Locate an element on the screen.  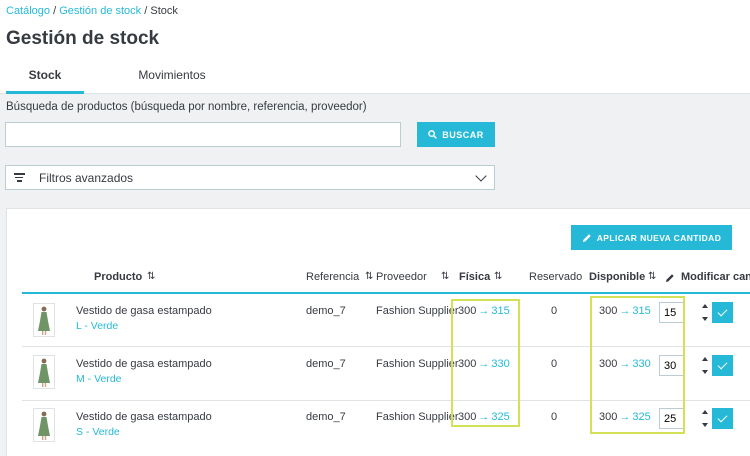
column-header-physical: Física is located at coordinates (475, 277).